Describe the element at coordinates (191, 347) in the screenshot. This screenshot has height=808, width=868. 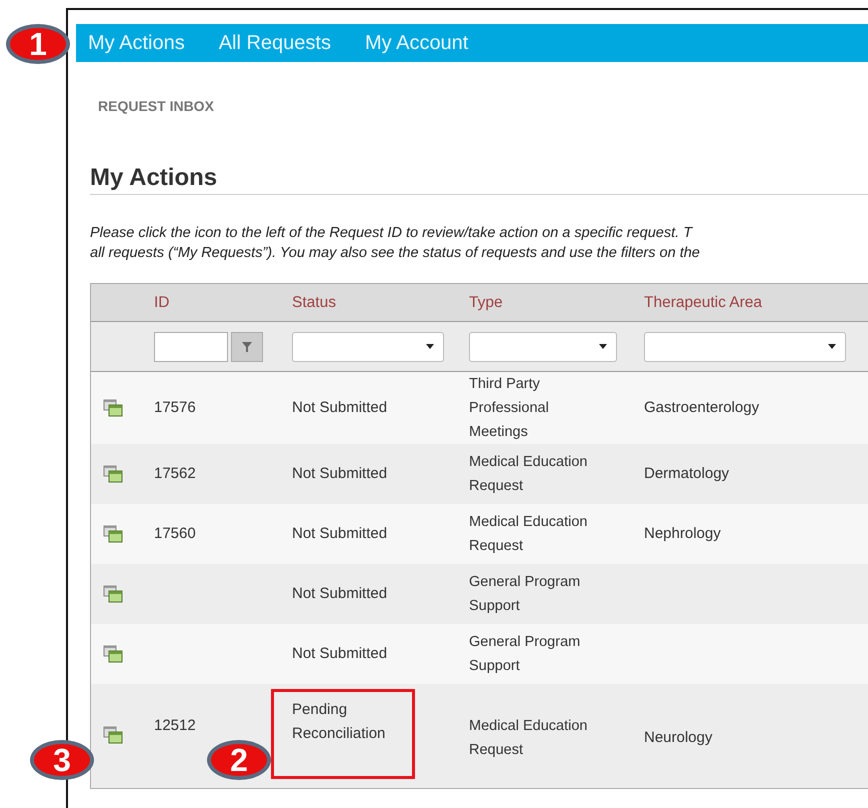
I see `id-filter-field` at that location.